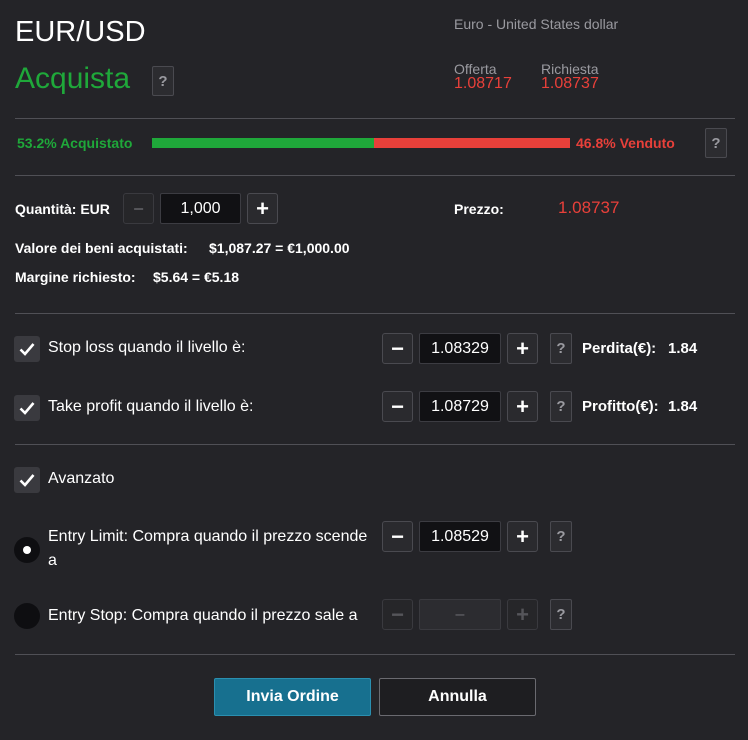 The width and height of the screenshot is (748, 740). I want to click on entry-limit-label-continued: a, so click(52, 560).